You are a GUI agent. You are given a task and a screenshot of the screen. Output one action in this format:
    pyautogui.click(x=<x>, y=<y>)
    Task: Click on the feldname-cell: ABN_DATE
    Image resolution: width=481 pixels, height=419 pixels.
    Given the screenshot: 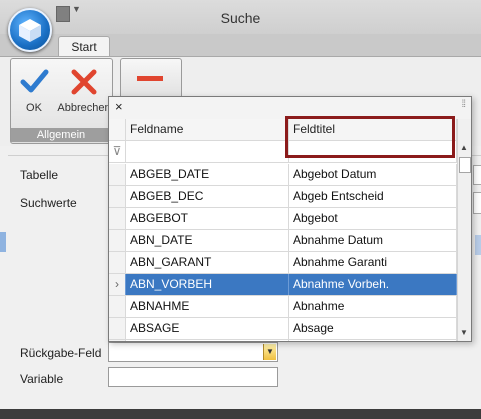 What is the action you would take?
    pyautogui.click(x=207, y=240)
    